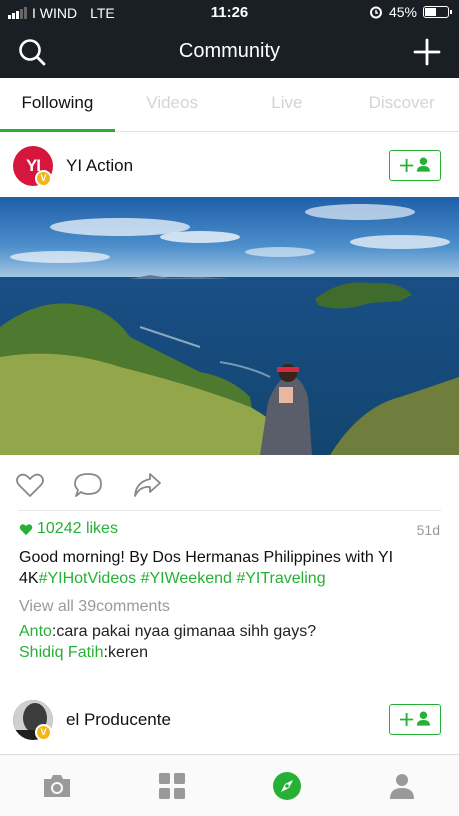  What do you see at coordinates (35, 631) in the screenshot?
I see `comment-user: Anto` at bounding box center [35, 631].